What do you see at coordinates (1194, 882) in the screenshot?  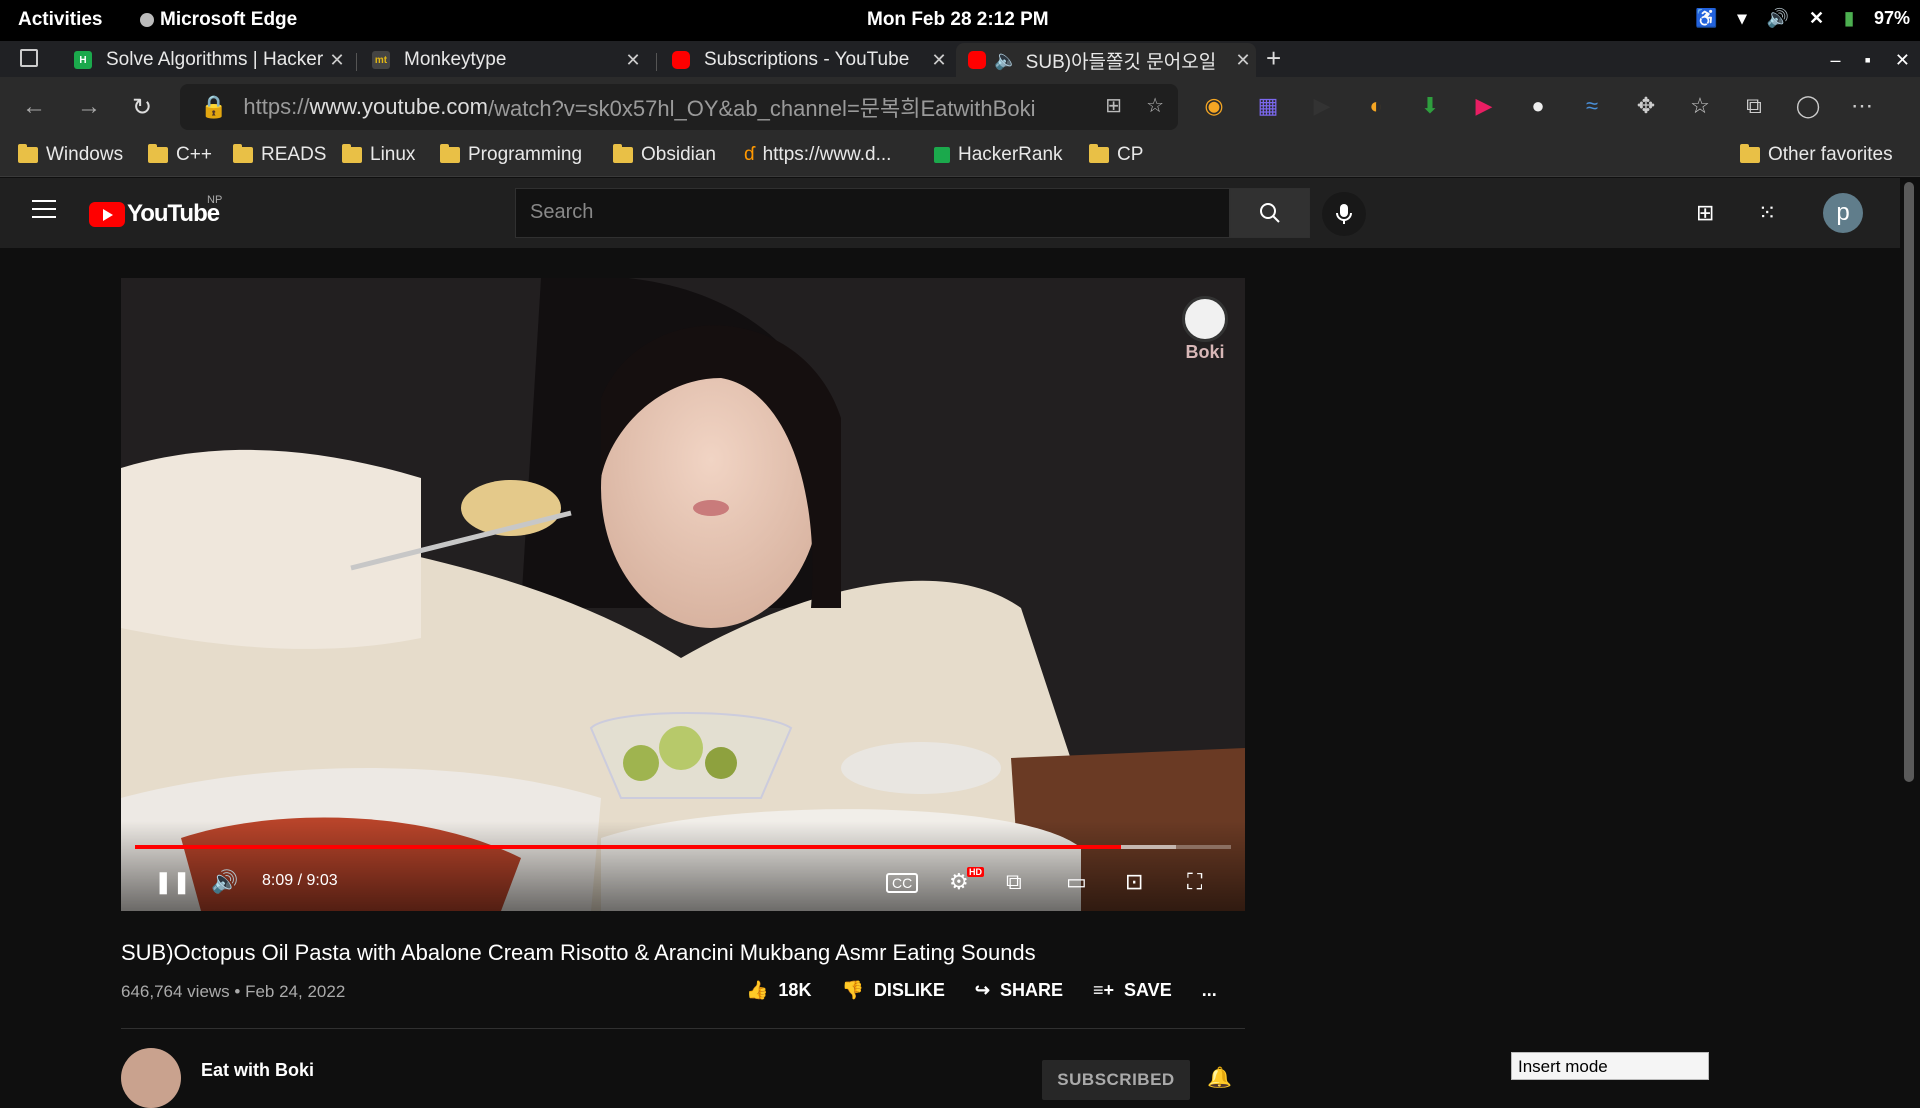 I see `fullscreen-icon: ⛶` at bounding box center [1194, 882].